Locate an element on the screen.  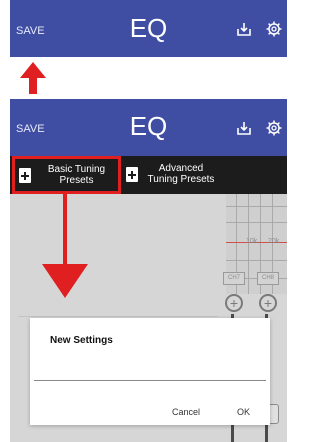
header-bar-2: SAVE EQ is located at coordinates (148, 127).